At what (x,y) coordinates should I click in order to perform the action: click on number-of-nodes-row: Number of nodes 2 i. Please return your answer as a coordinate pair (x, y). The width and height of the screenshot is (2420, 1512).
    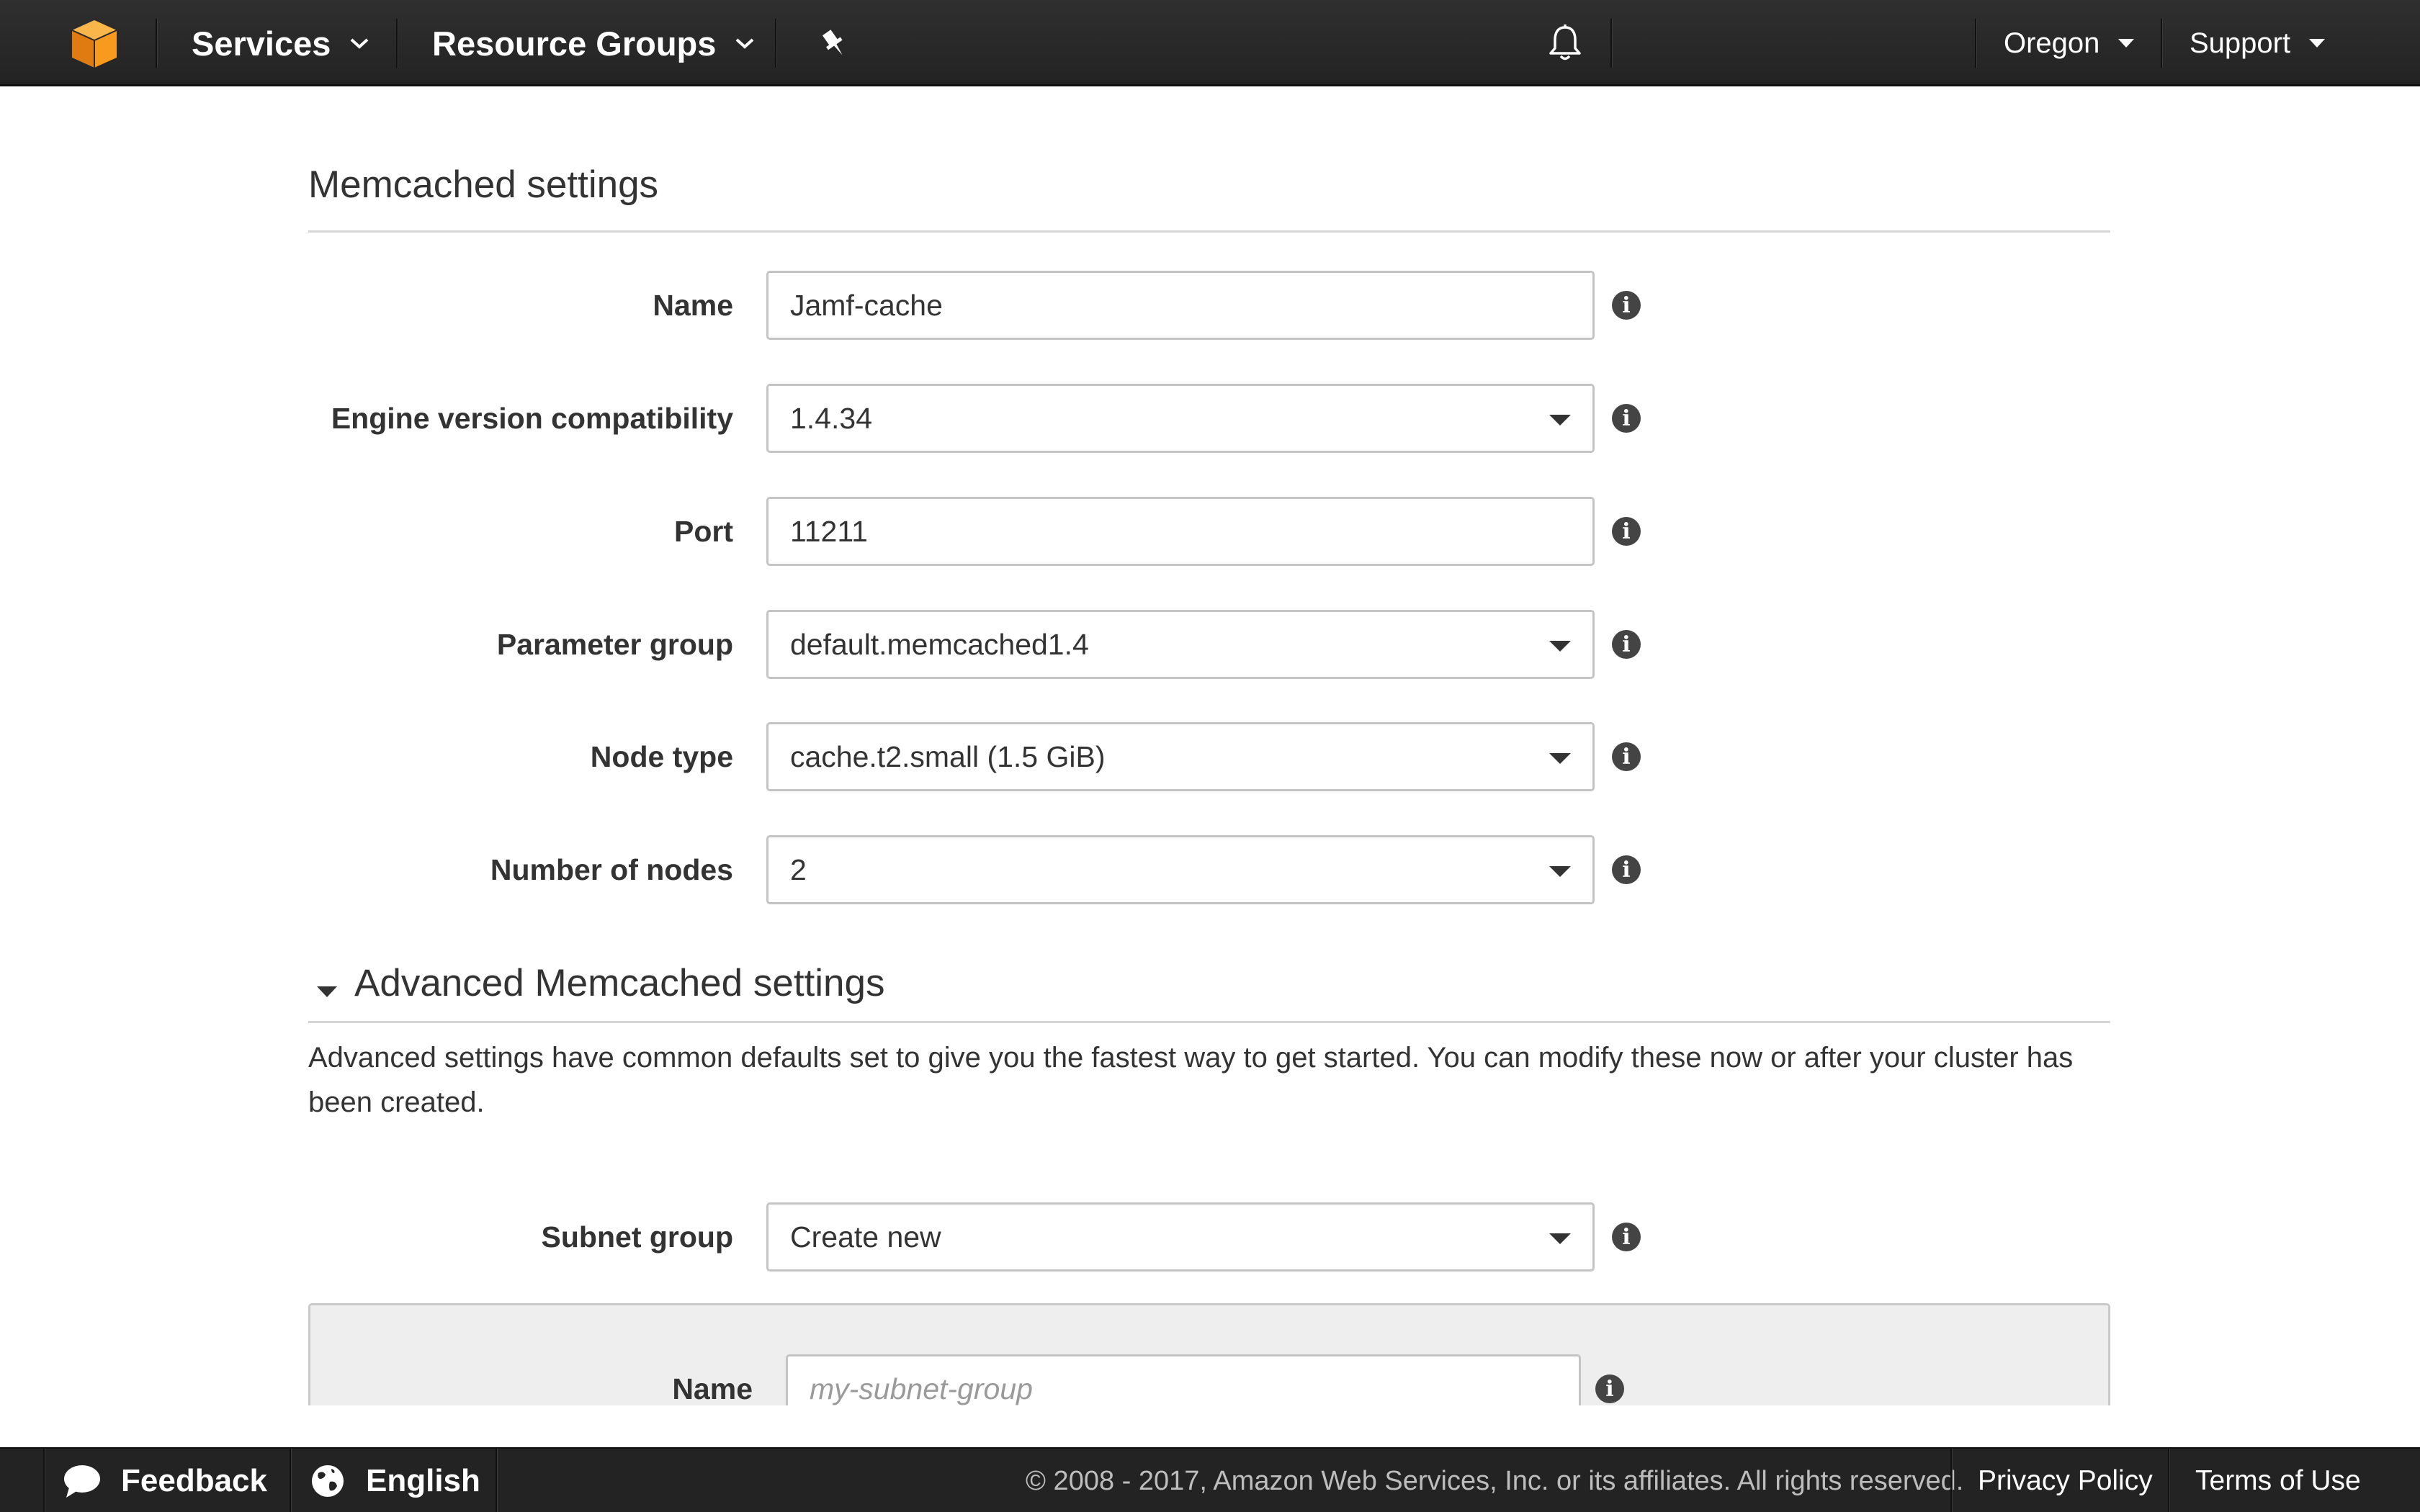
    Looking at the image, I should click on (1209, 869).